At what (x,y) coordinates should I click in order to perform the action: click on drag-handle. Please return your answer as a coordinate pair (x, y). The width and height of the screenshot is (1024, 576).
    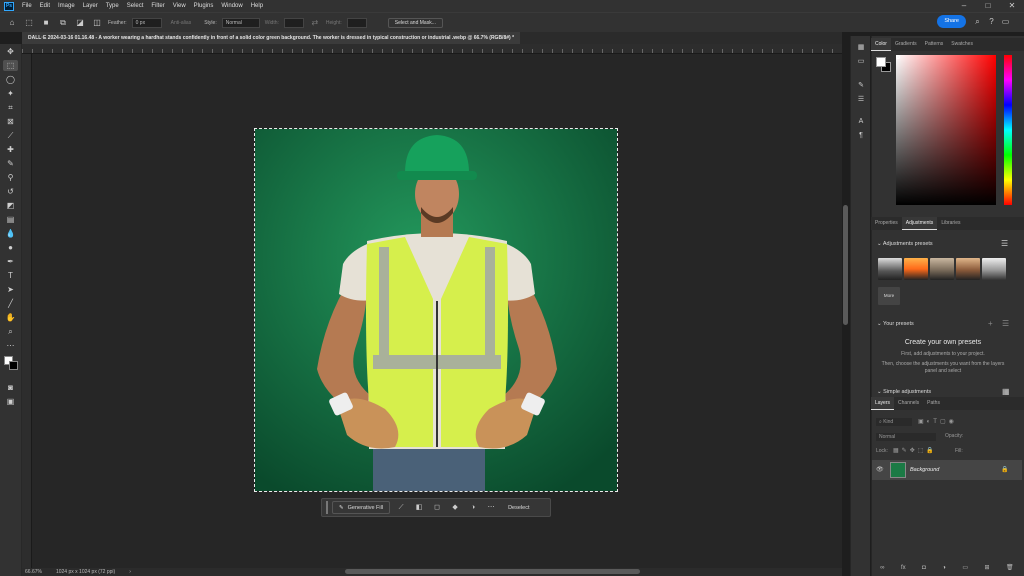
    Looking at the image, I should click on (327, 507).